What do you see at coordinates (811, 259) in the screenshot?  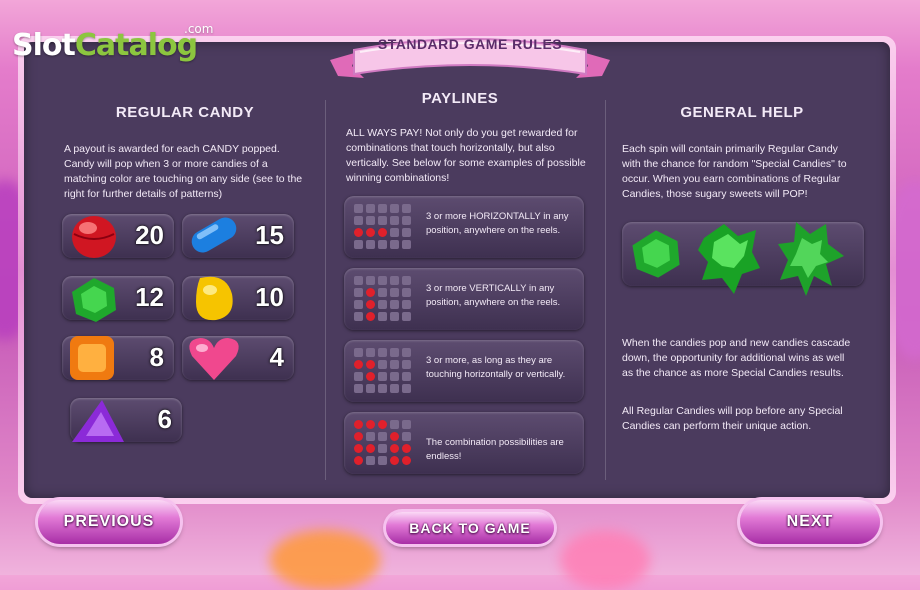 I see `candy-splash-icon` at bounding box center [811, 259].